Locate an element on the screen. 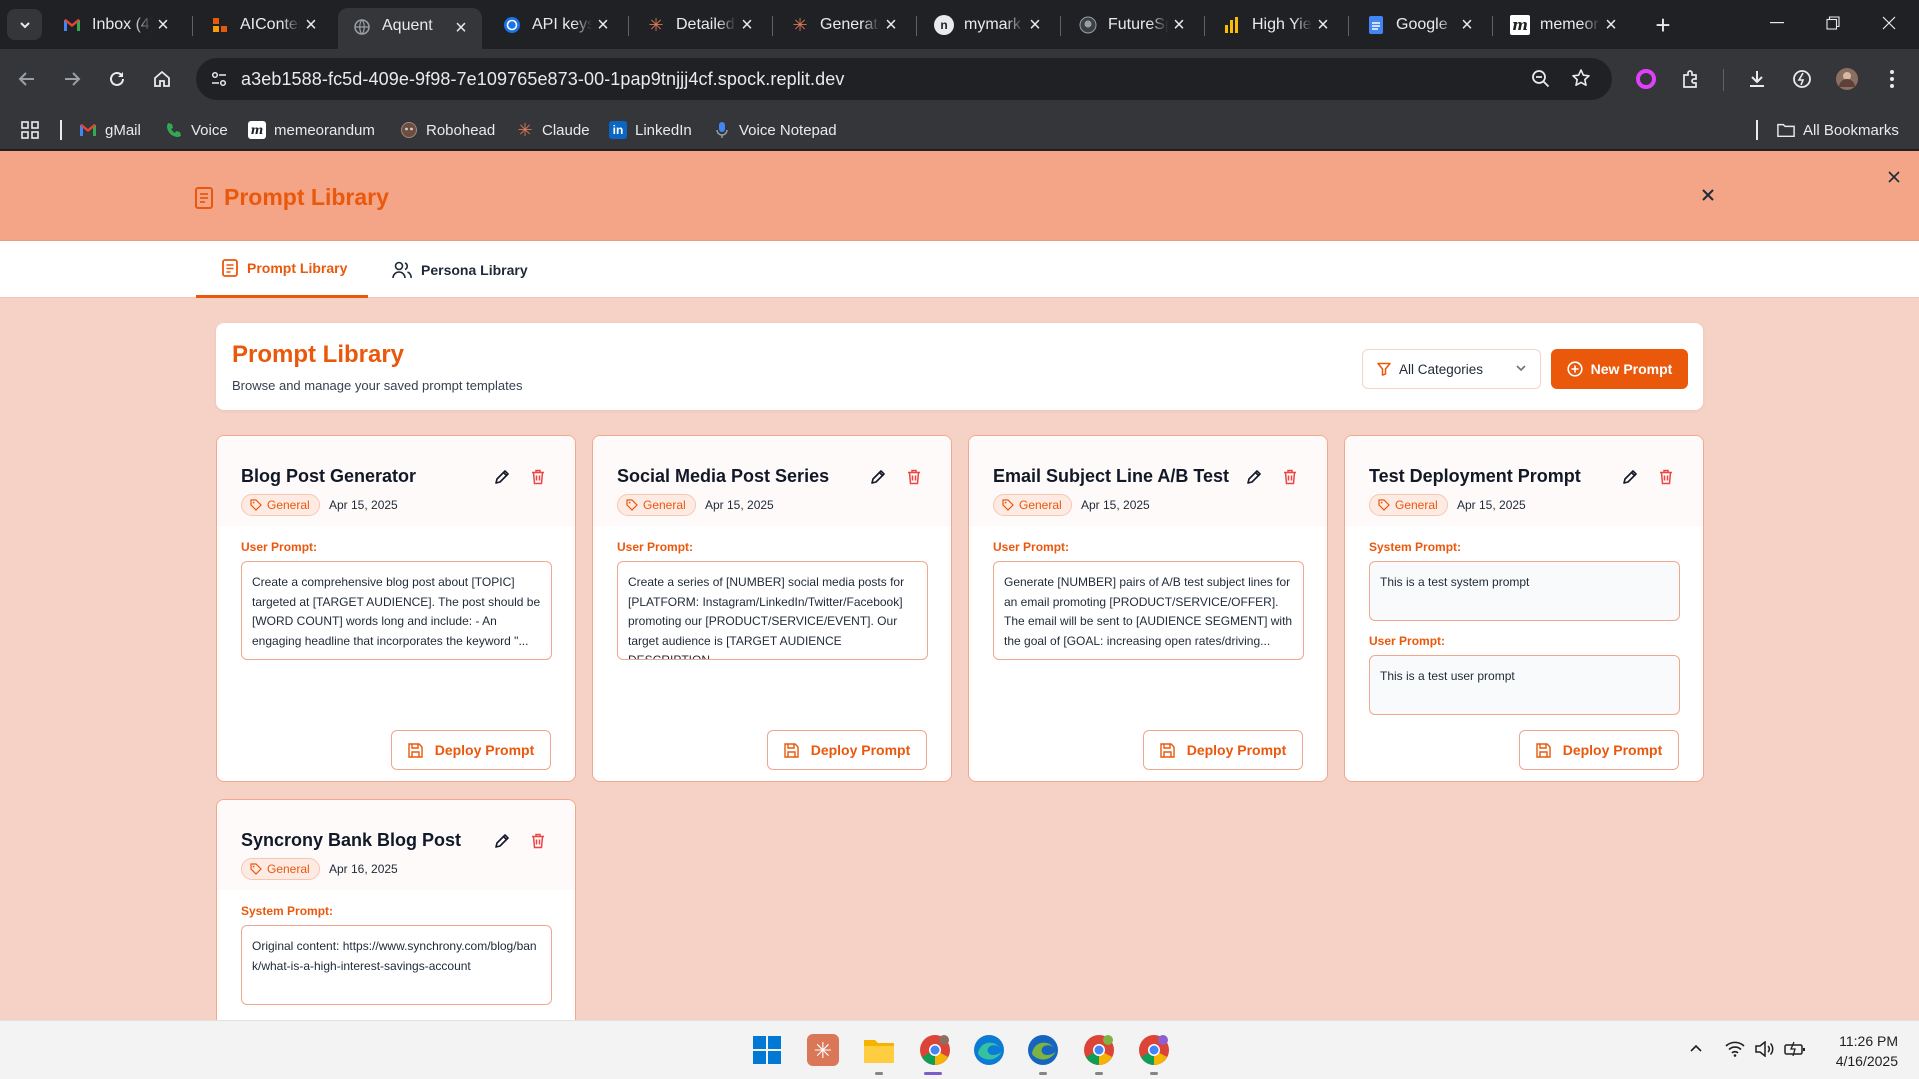 Image resolution: width=1919 pixels, height=1079 pixels. tab-title: Google is located at coordinates (1422, 24).